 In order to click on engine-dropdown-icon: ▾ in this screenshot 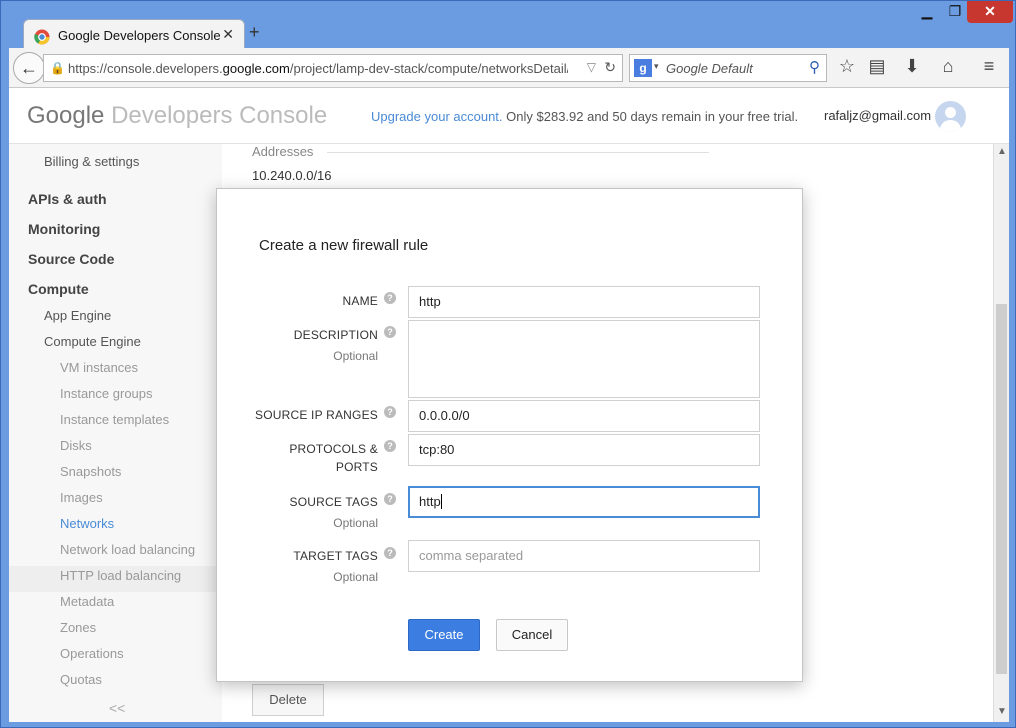, I will do `click(656, 66)`.